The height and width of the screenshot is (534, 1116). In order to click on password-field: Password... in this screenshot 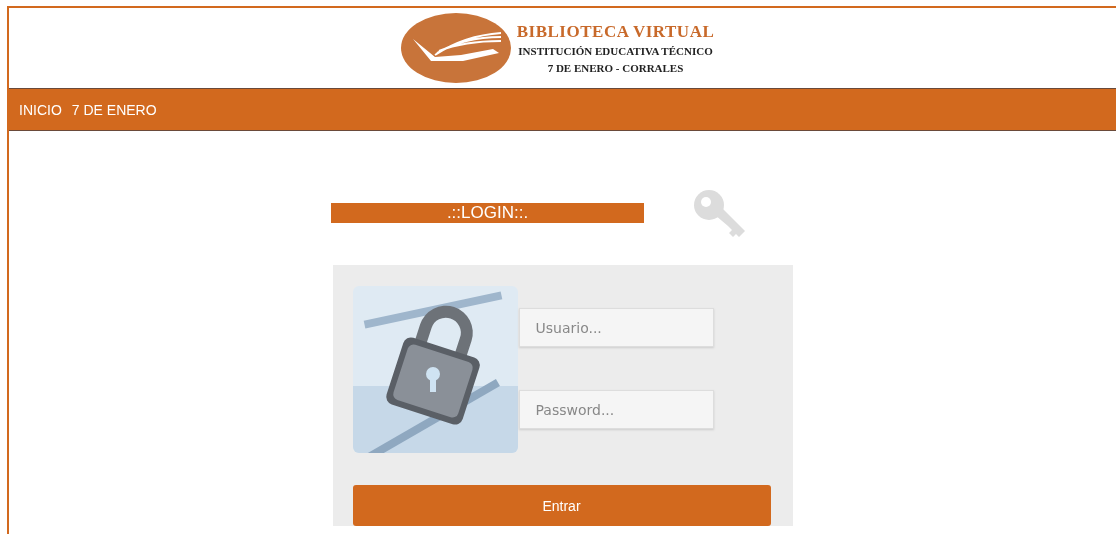, I will do `click(616, 409)`.